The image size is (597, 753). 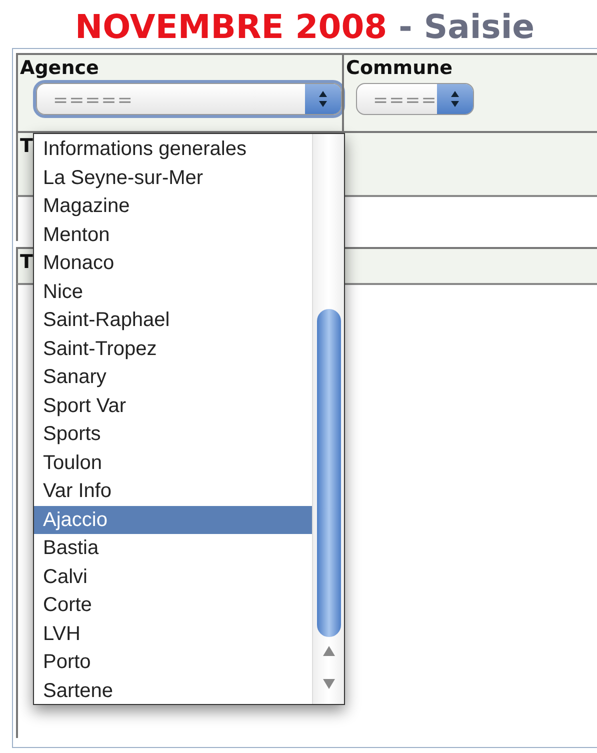 What do you see at coordinates (400, 68) in the screenshot?
I see `field-label: Commune` at bounding box center [400, 68].